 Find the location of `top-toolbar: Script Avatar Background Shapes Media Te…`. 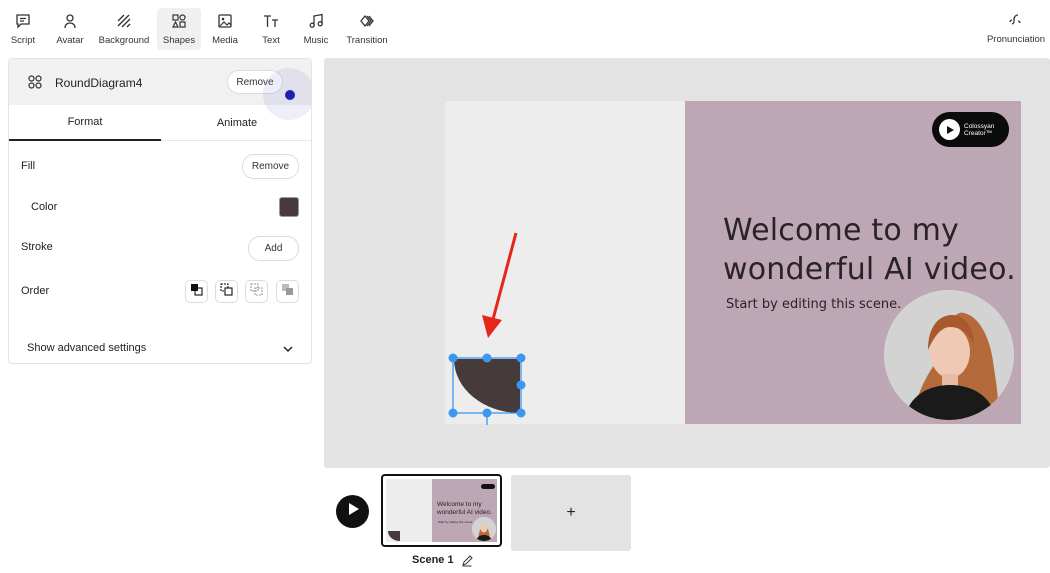

top-toolbar: Script Avatar Background Shapes Media Te… is located at coordinates (525, 28).